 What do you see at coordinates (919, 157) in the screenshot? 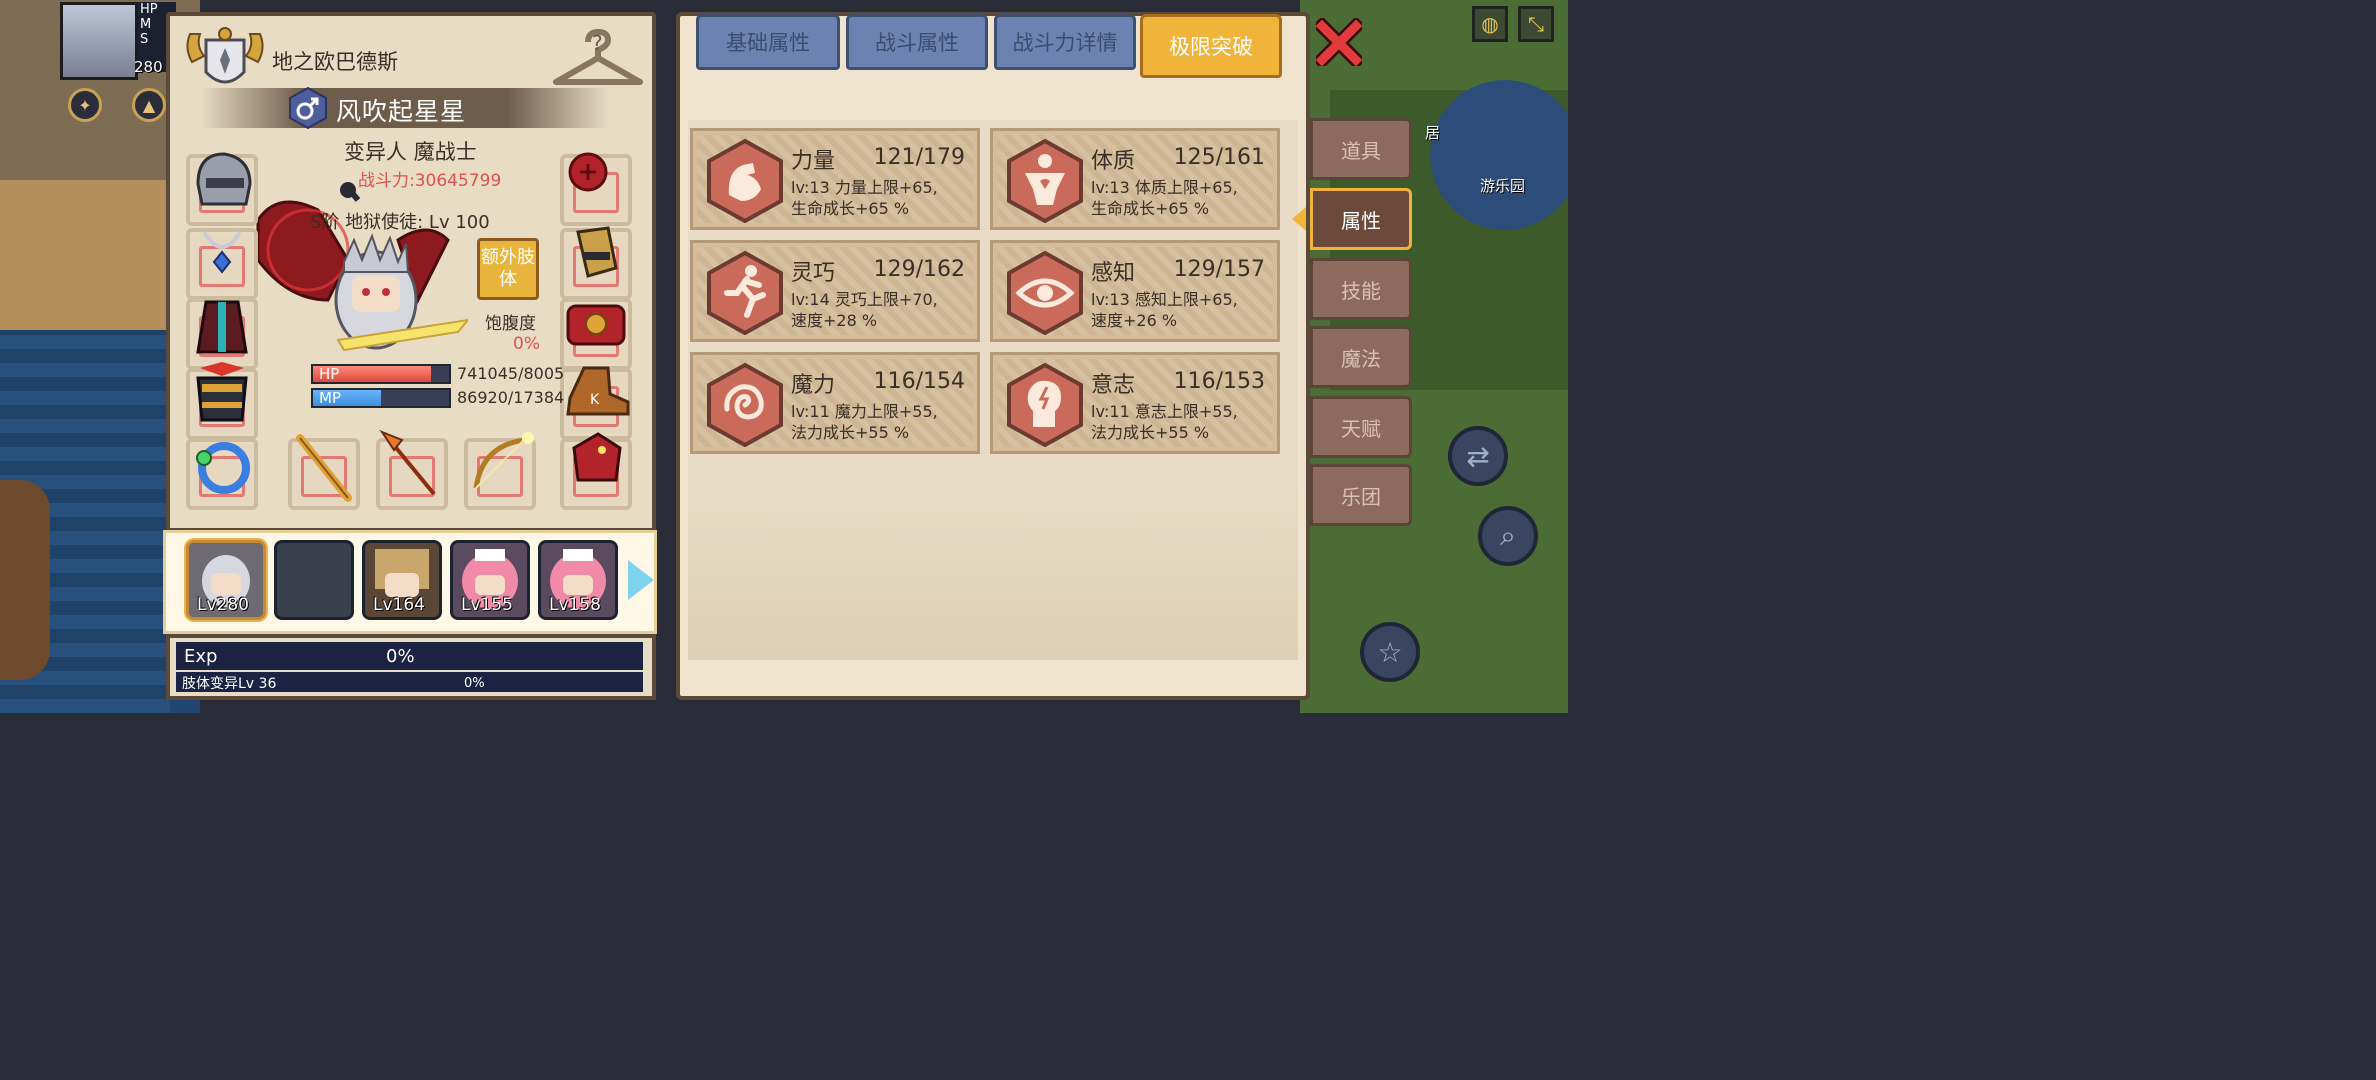
I see `attribute-value: 121/179` at bounding box center [919, 157].